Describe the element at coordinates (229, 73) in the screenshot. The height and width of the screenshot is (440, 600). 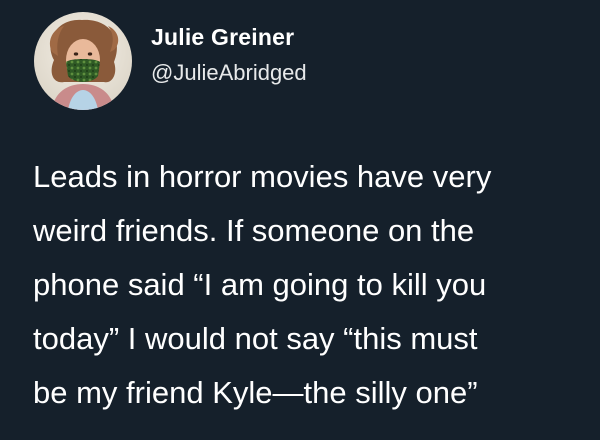
I see `author-handle: @JulieAbridged` at that location.